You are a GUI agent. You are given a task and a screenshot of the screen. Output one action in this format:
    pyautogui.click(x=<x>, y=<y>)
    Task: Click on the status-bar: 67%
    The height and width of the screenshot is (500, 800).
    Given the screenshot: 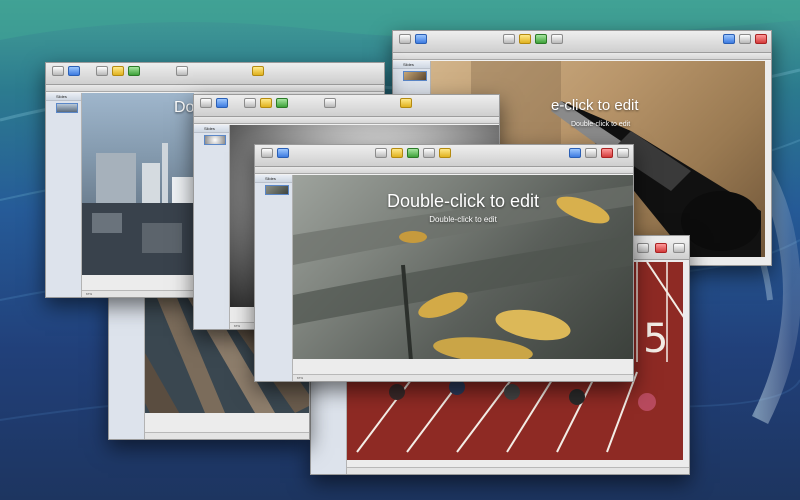 What is the action you would take?
    pyautogui.click(x=463, y=377)
    